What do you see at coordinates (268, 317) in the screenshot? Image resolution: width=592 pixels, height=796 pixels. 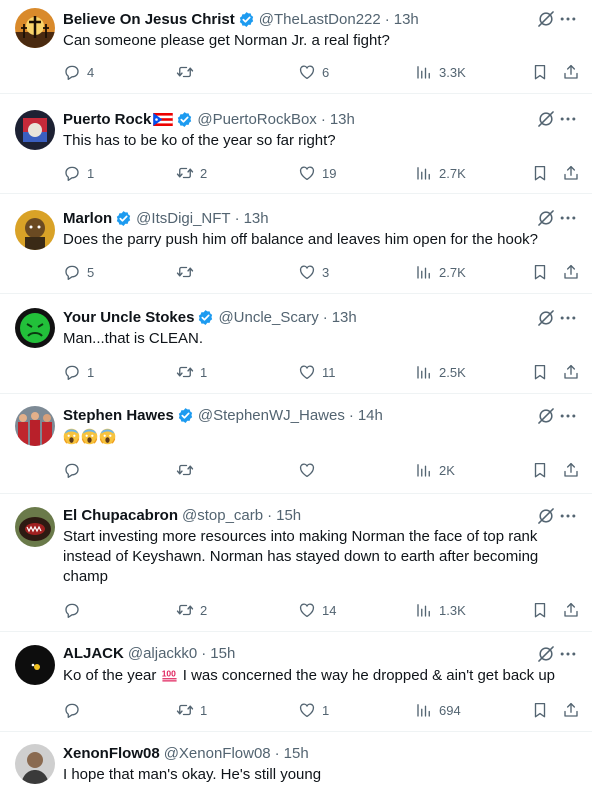 I see `handle: @Uncle_Scary` at bounding box center [268, 317].